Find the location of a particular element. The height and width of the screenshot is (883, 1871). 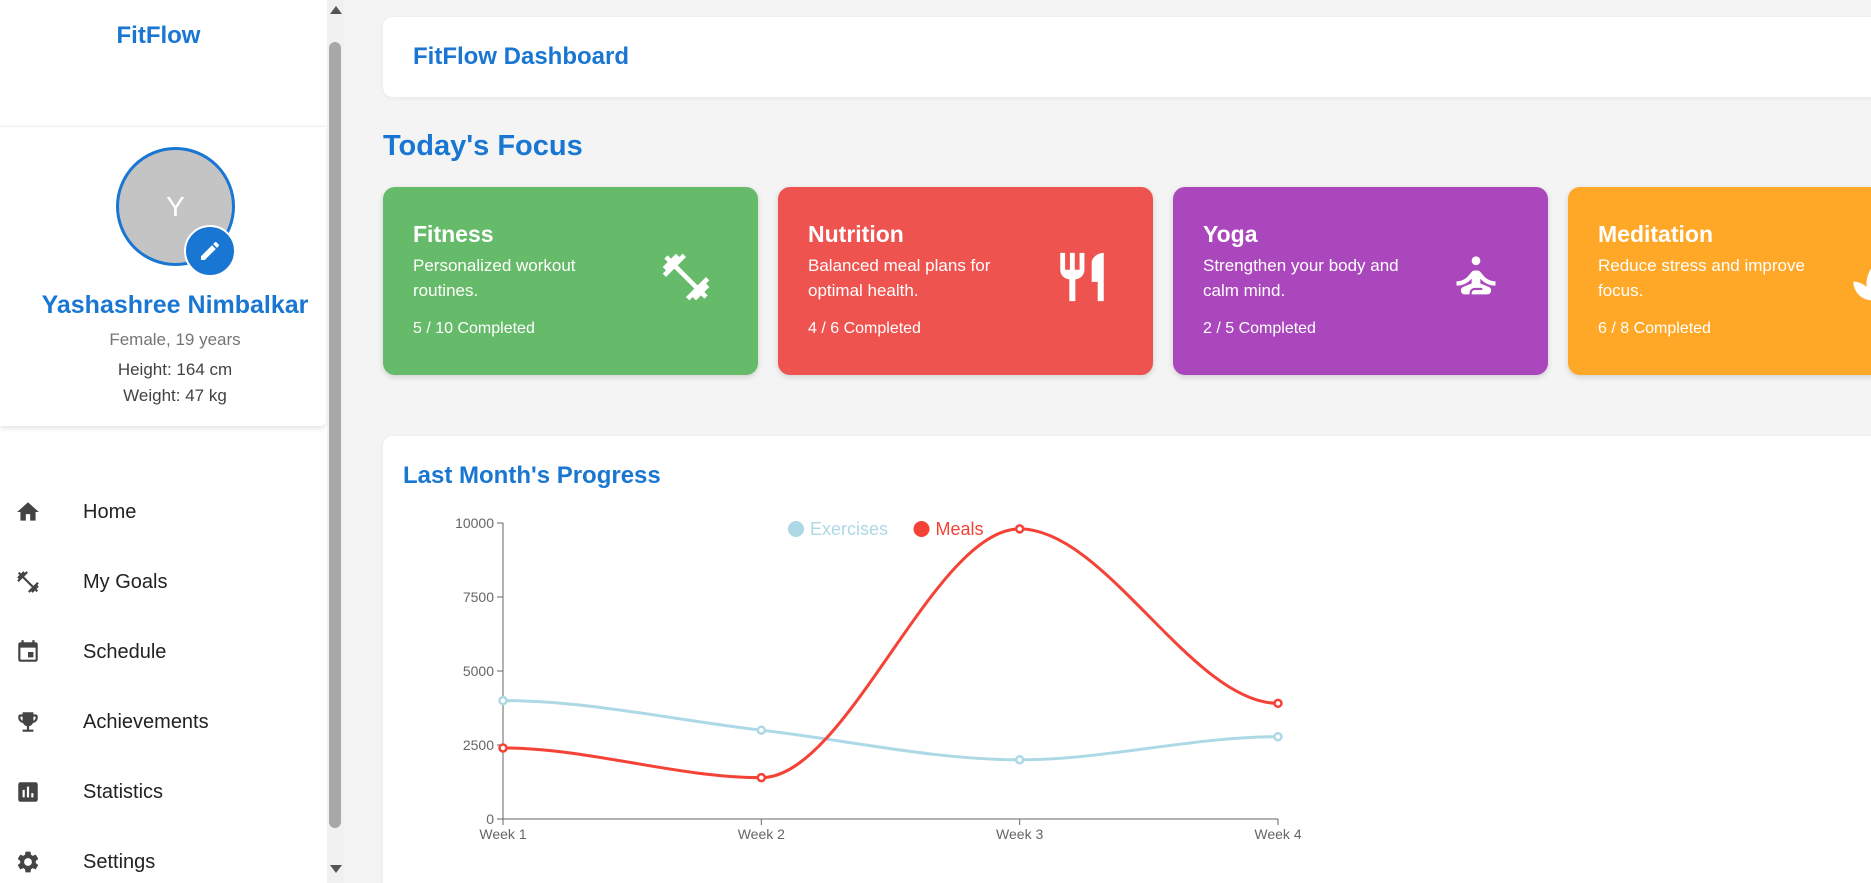

x-tick-label: Week 4 is located at coordinates (1277, 834).